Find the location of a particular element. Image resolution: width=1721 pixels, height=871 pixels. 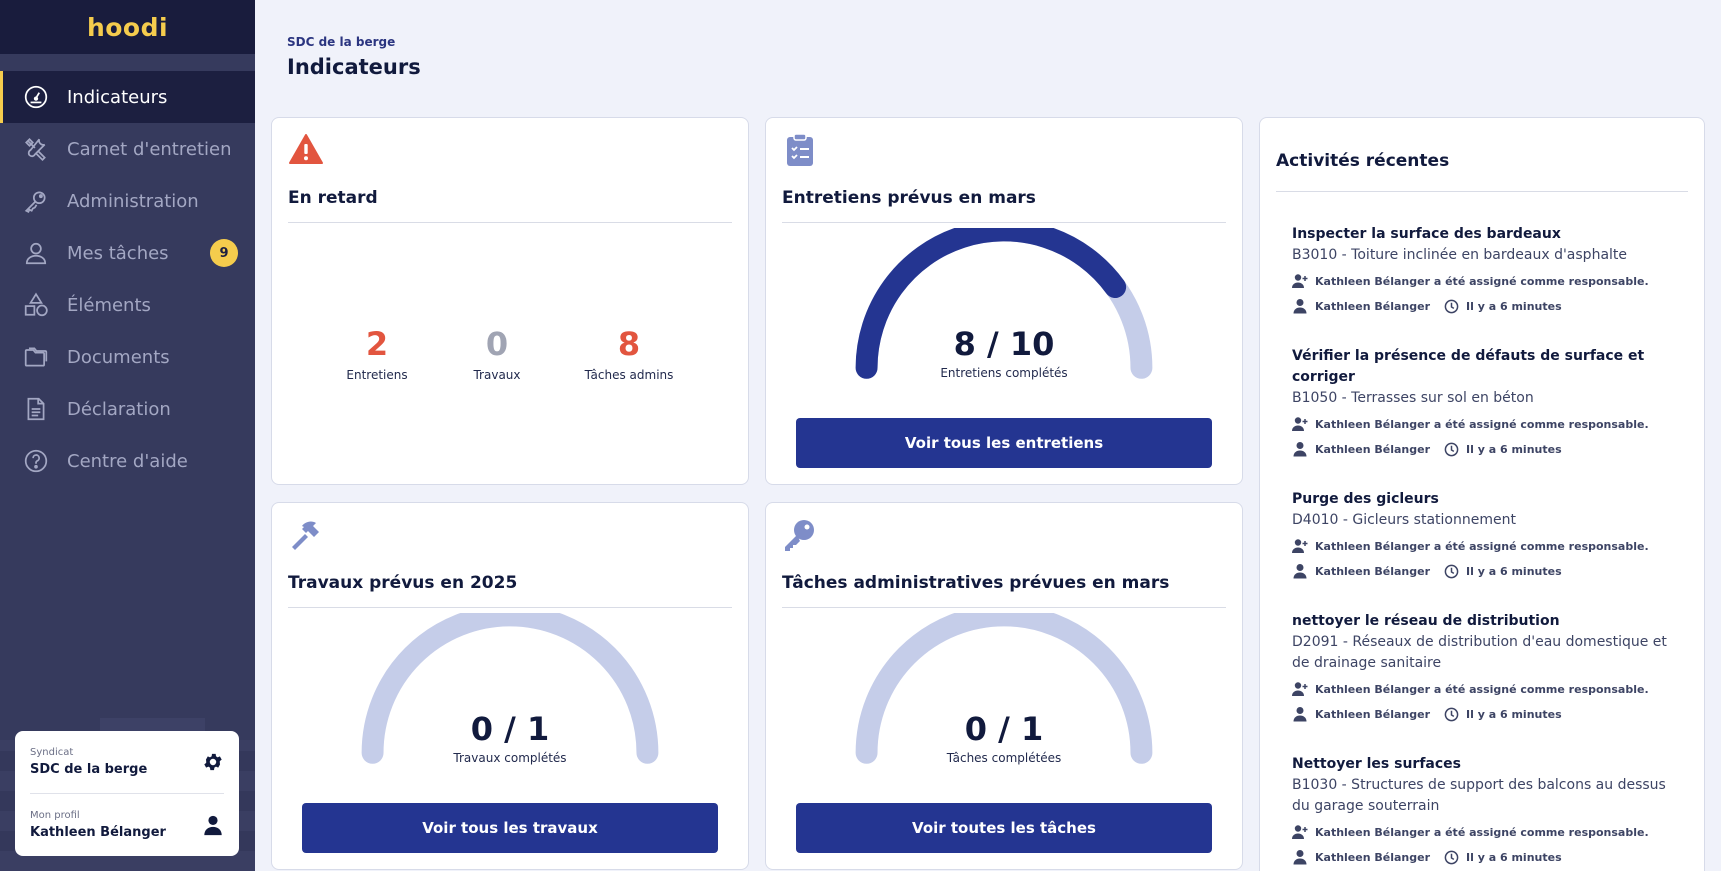

gear-icon is located at coordinates (213, 762).